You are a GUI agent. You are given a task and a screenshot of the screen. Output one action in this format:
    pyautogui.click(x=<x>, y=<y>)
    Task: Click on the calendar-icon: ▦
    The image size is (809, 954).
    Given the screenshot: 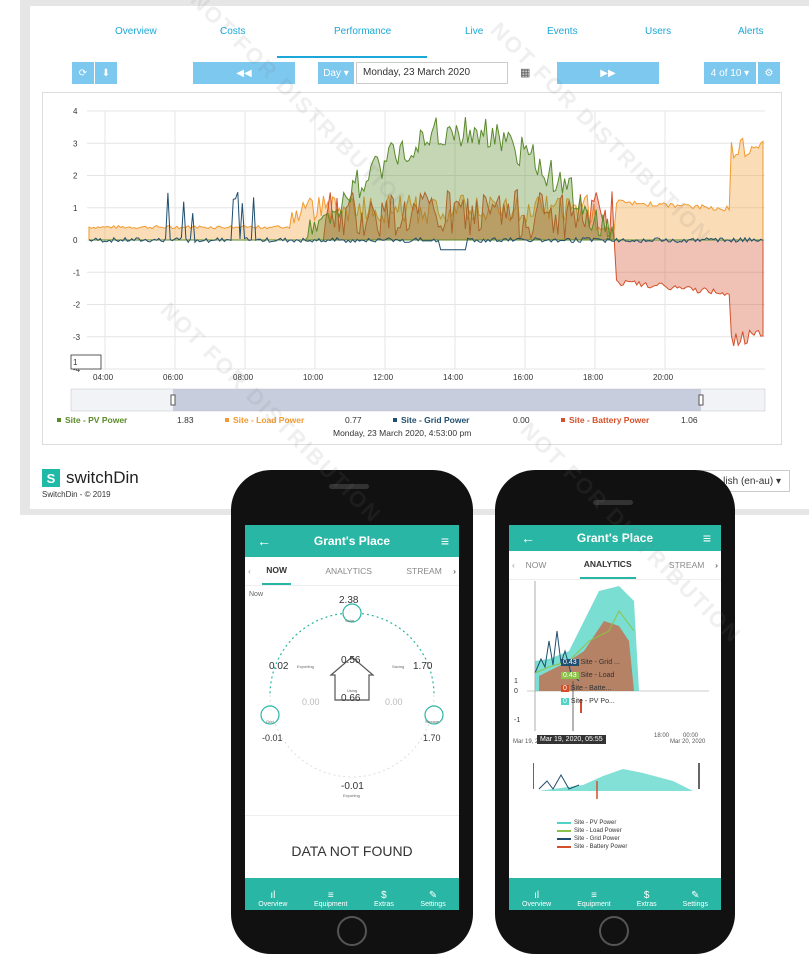 What is the action you would take?
    pyautogui.click(x=525, y=72)
    